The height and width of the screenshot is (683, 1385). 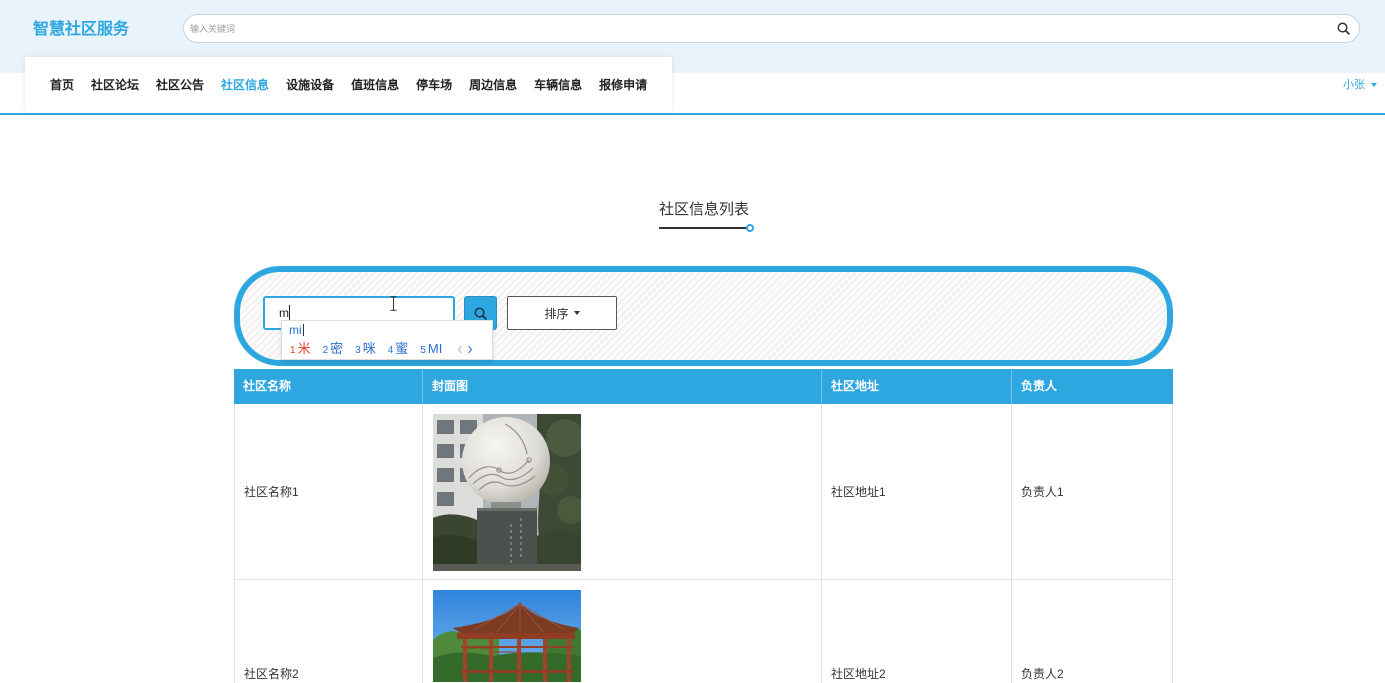 I want to click on user-name: 小张, so click(x=1354, y=85).